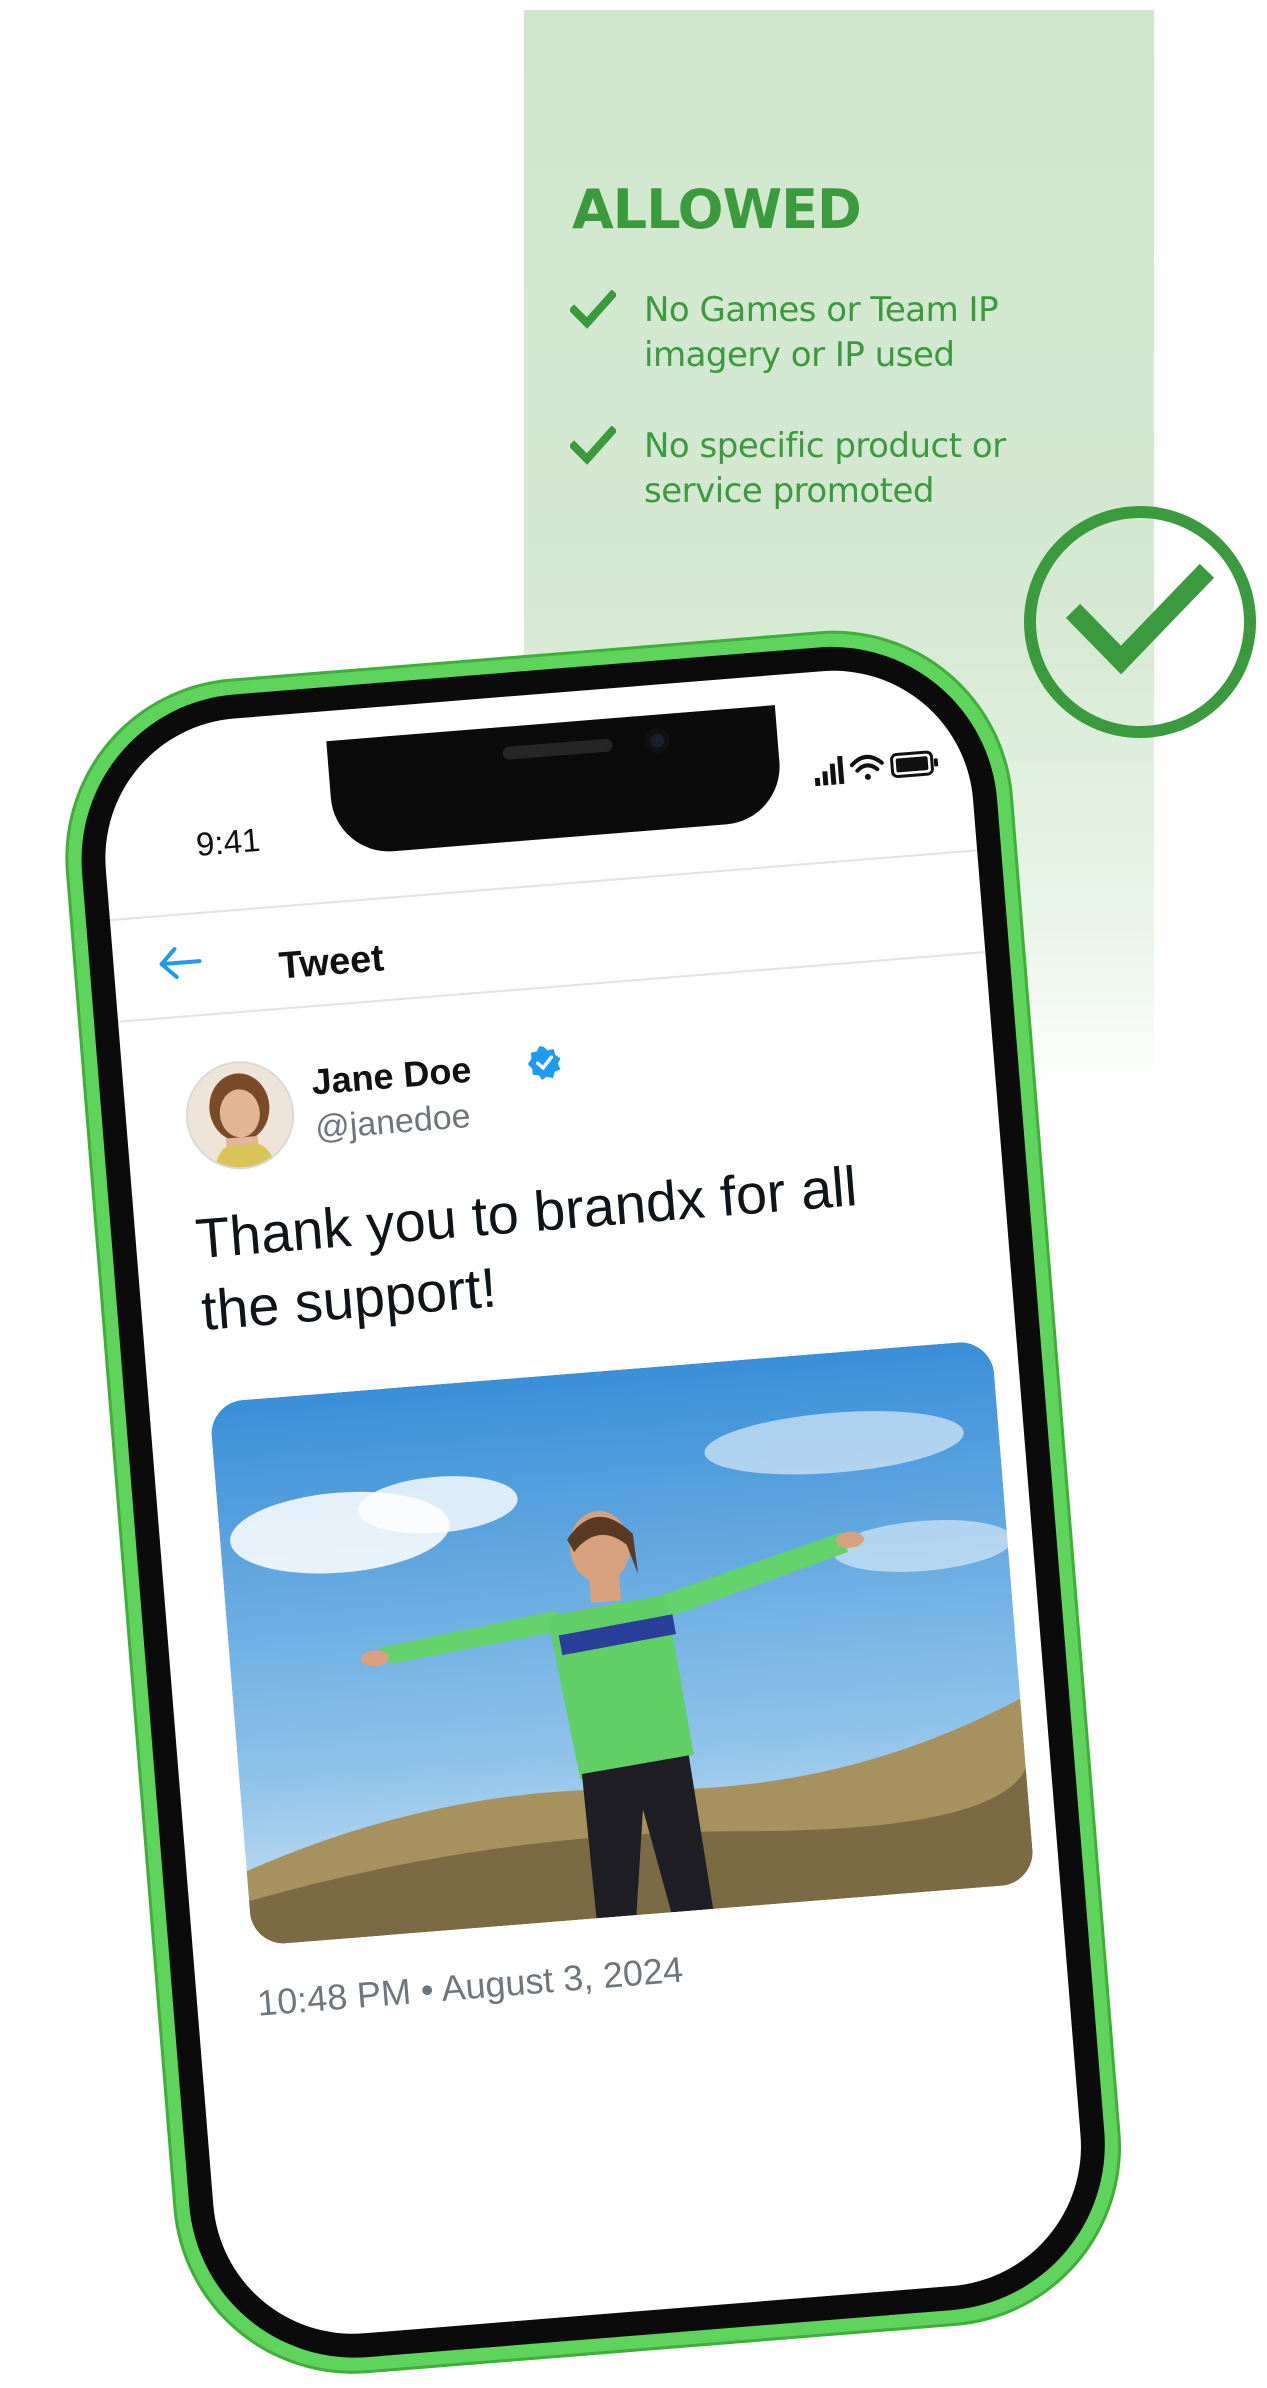  Describe the element at coordinates (866, 767) in the screenshot. I see `wifi-icon` at that location.